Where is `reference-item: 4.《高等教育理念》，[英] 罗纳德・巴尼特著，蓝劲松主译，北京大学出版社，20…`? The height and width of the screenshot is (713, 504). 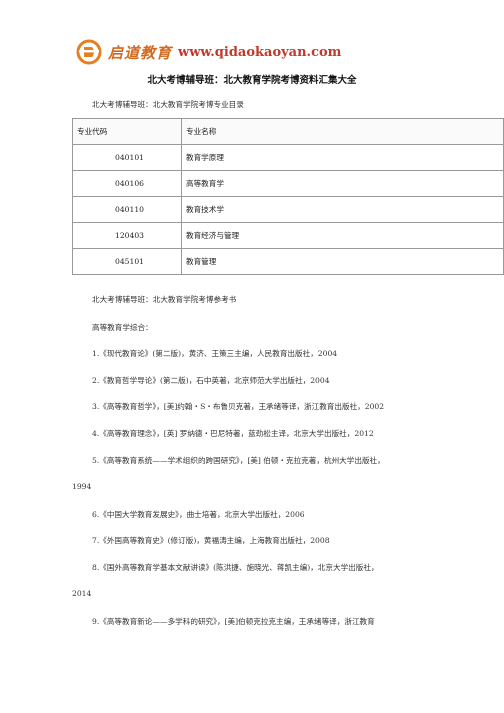 reference-item: 4.《高等教育理念》，[英] 罗纳德・巴尼特著，蓝劲松主译，北京大学出版社，20… is located at coordinates (233, 433).